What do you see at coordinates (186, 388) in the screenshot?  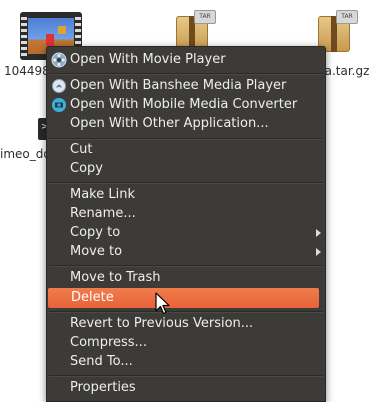 I see `menu-item-properties: Properties` at bounding box center [186, 388].